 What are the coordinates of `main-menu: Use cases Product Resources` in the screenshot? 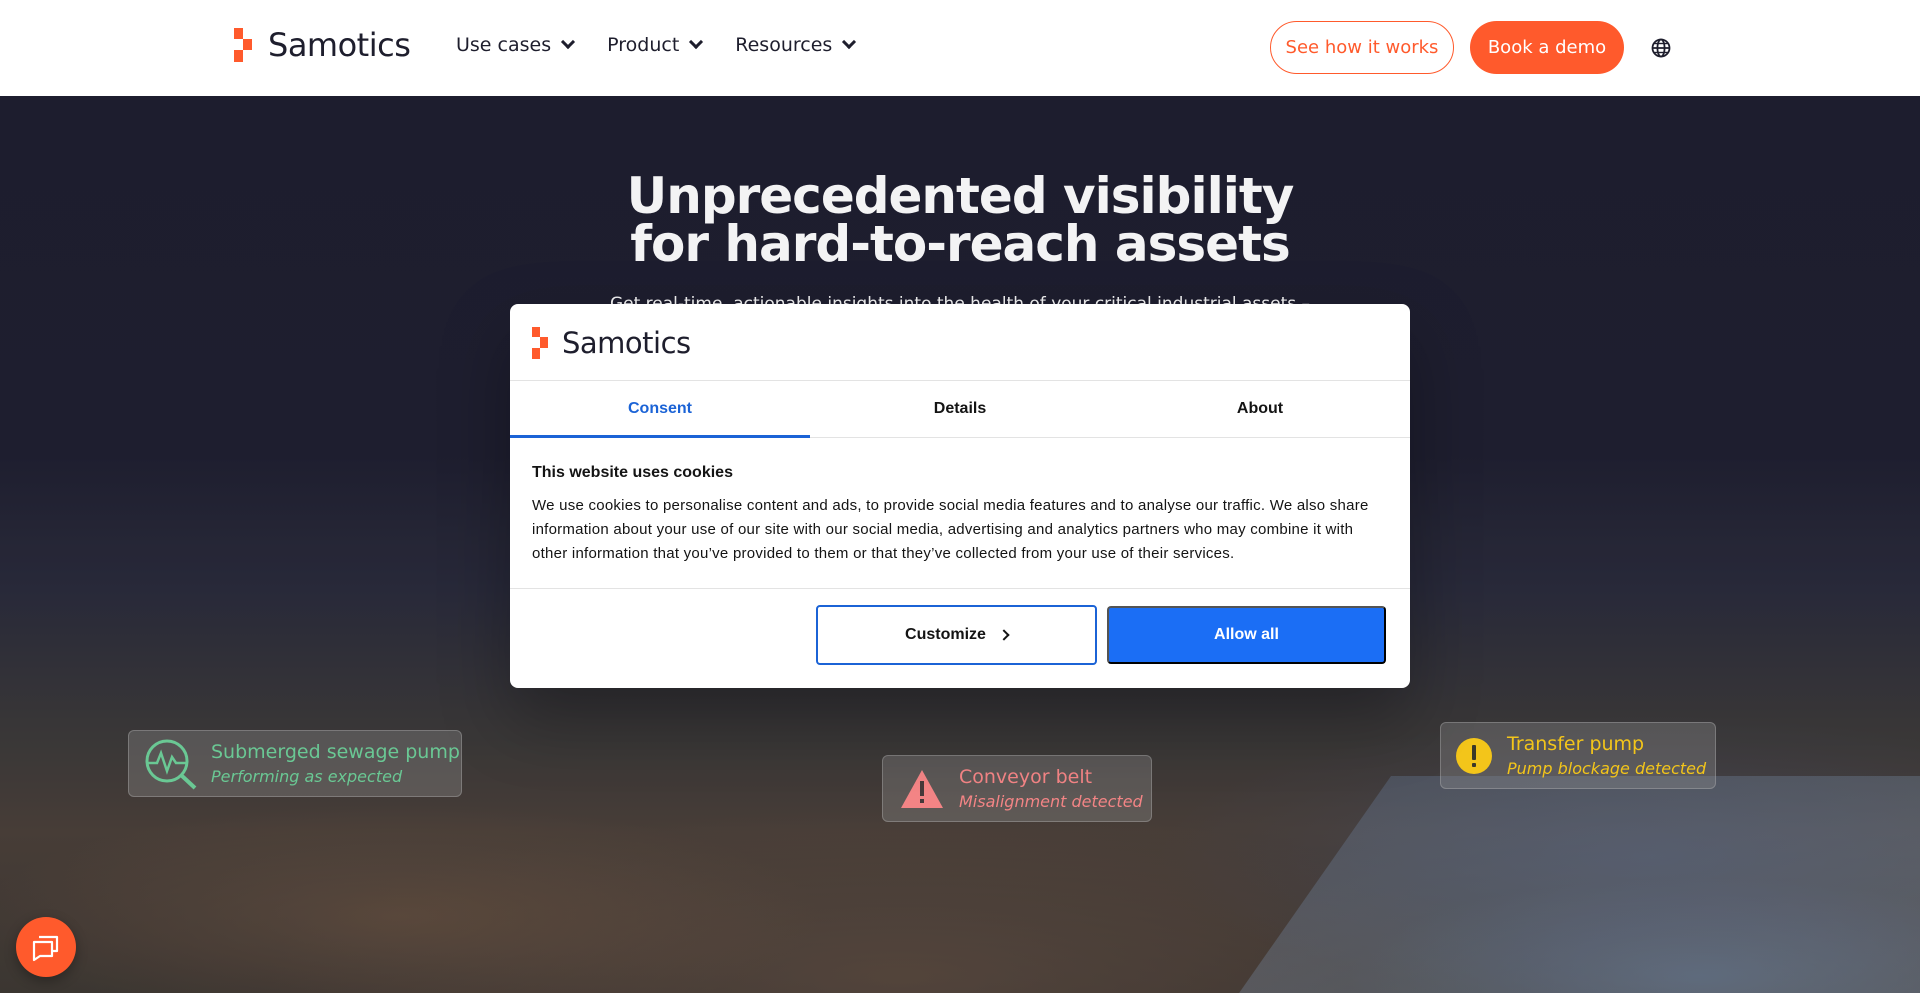 It's located at (672, 45).